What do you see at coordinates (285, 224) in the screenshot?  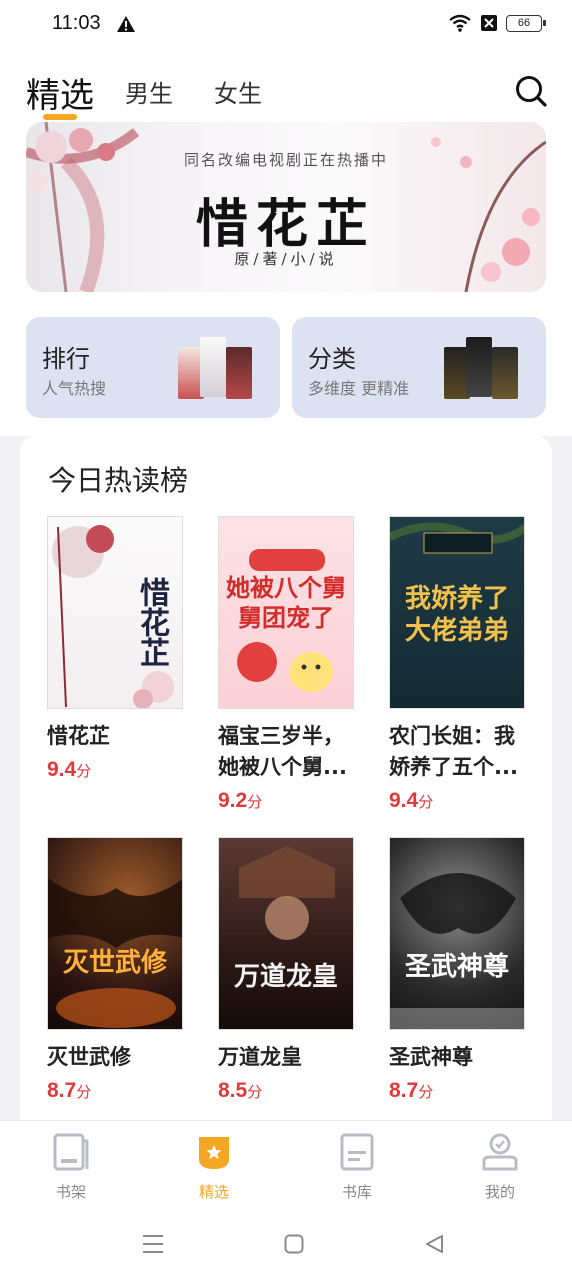 I see `banner-title: 惜花芷` at bounding box center [285, 224].